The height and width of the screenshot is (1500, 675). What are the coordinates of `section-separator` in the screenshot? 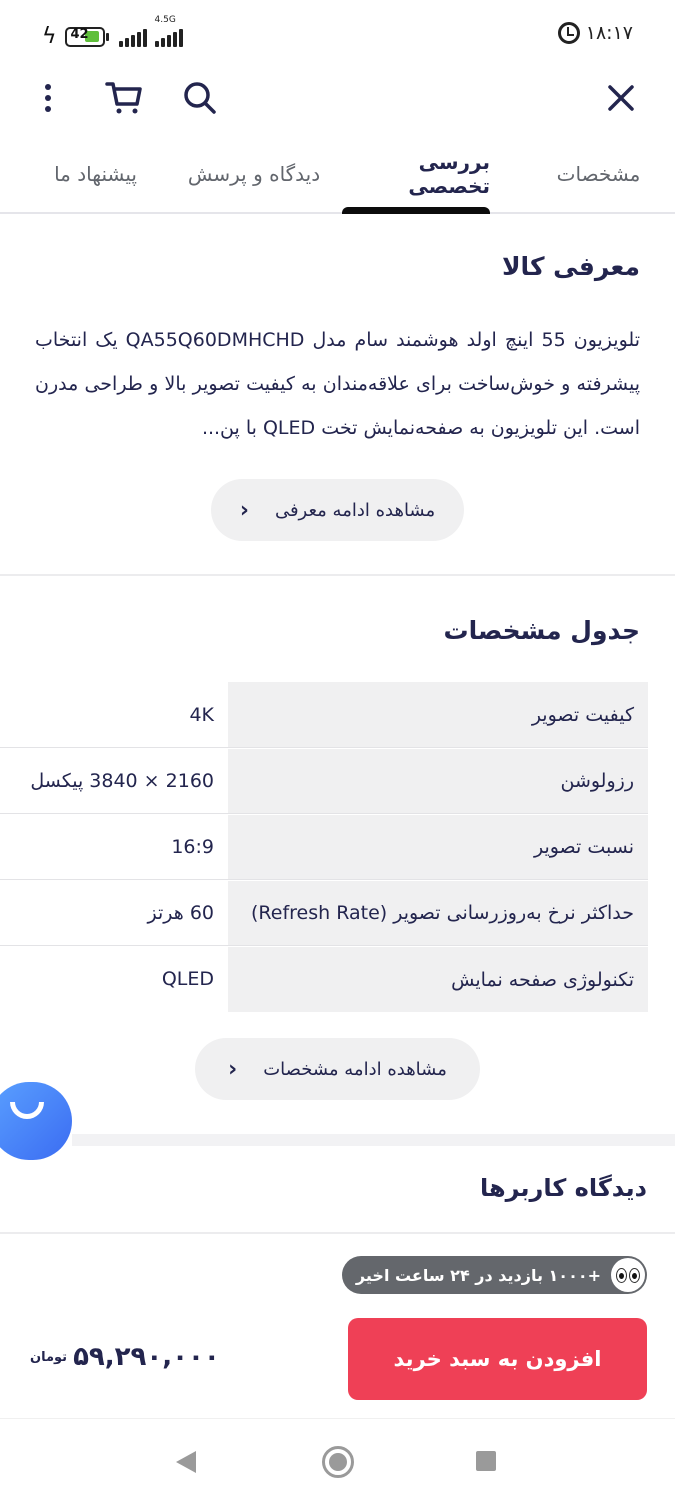 It's located at (373, 1140).